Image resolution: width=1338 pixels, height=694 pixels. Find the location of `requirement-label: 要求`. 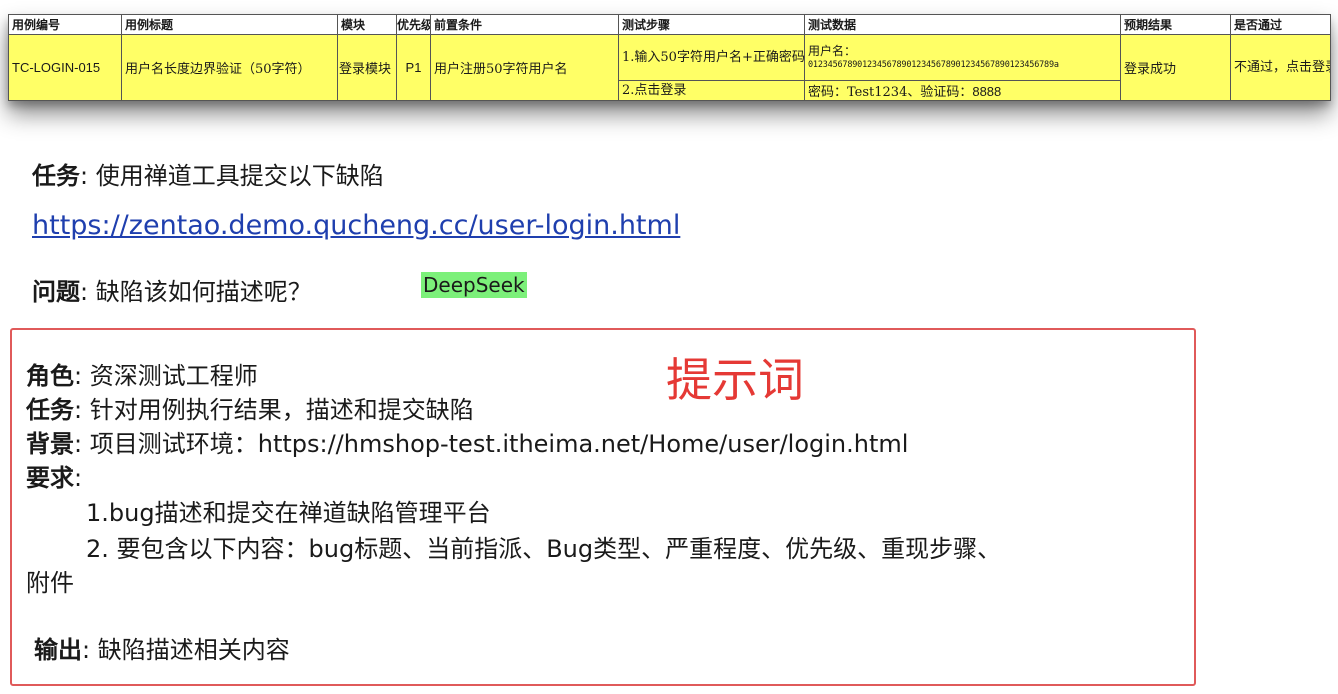

requirement-label: 要求 is located at coordinates (50, 478).